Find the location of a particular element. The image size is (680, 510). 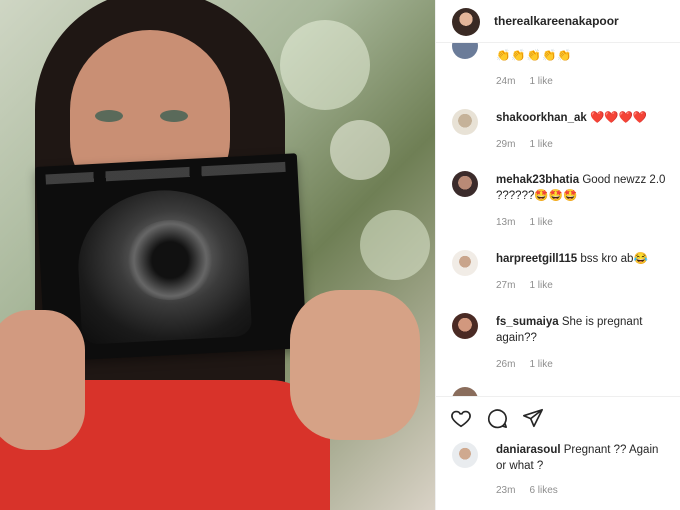

action-bar is located at coordinates (558, 416).